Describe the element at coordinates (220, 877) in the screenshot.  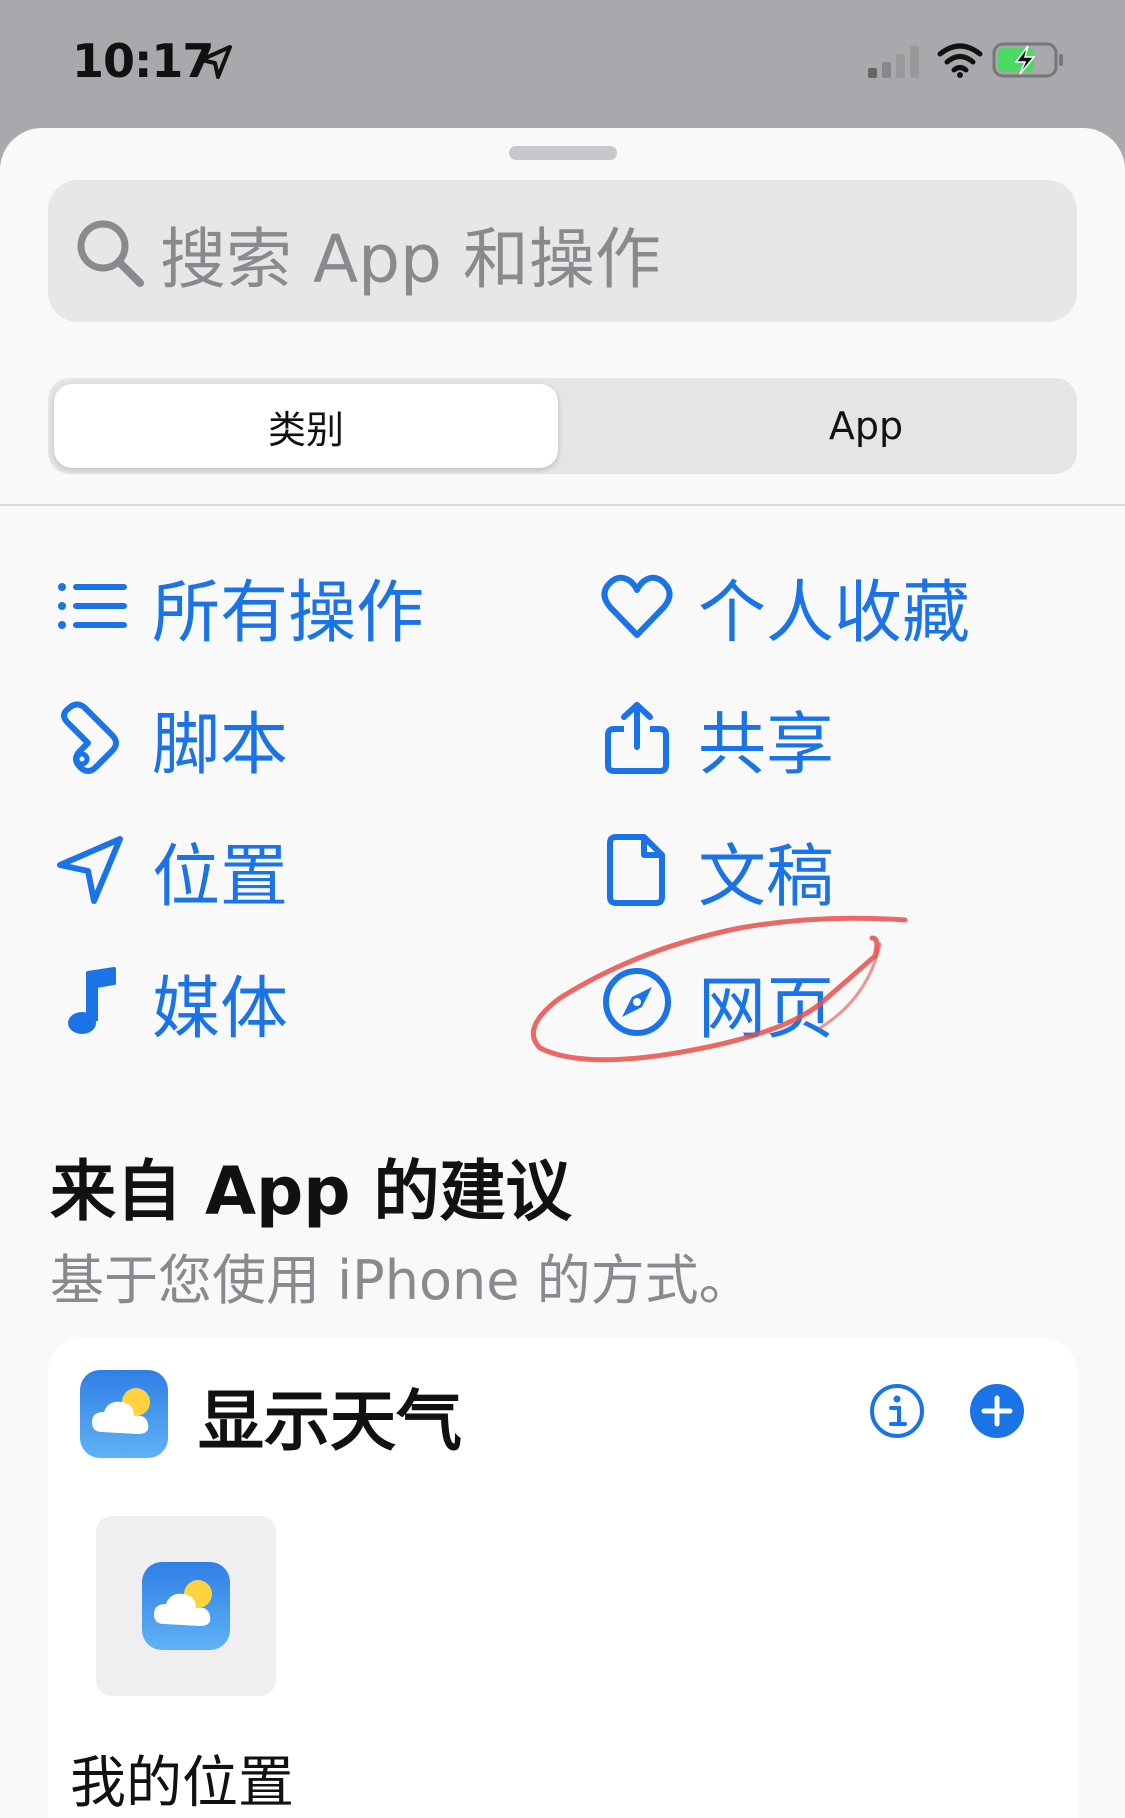
I see `category-label: 位置` at that location.